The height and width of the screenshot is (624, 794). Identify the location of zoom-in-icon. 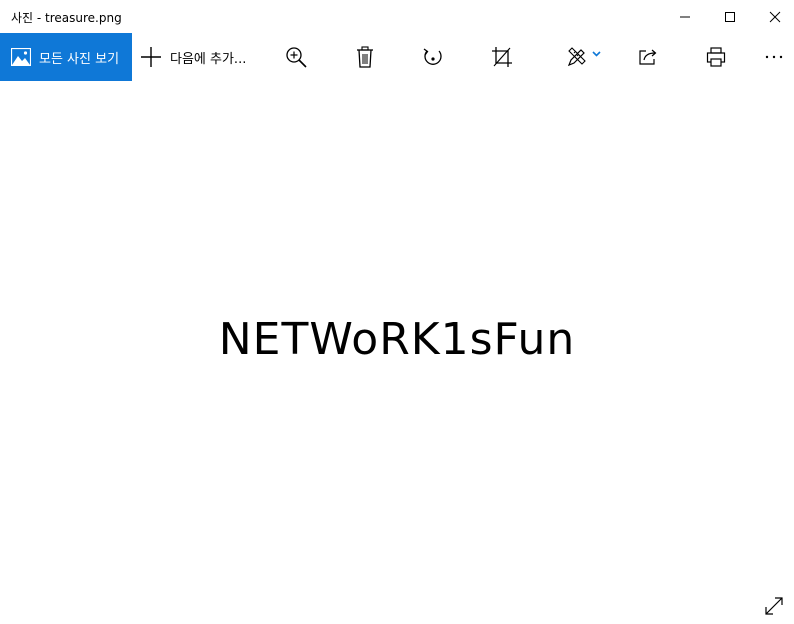
(296, 57).